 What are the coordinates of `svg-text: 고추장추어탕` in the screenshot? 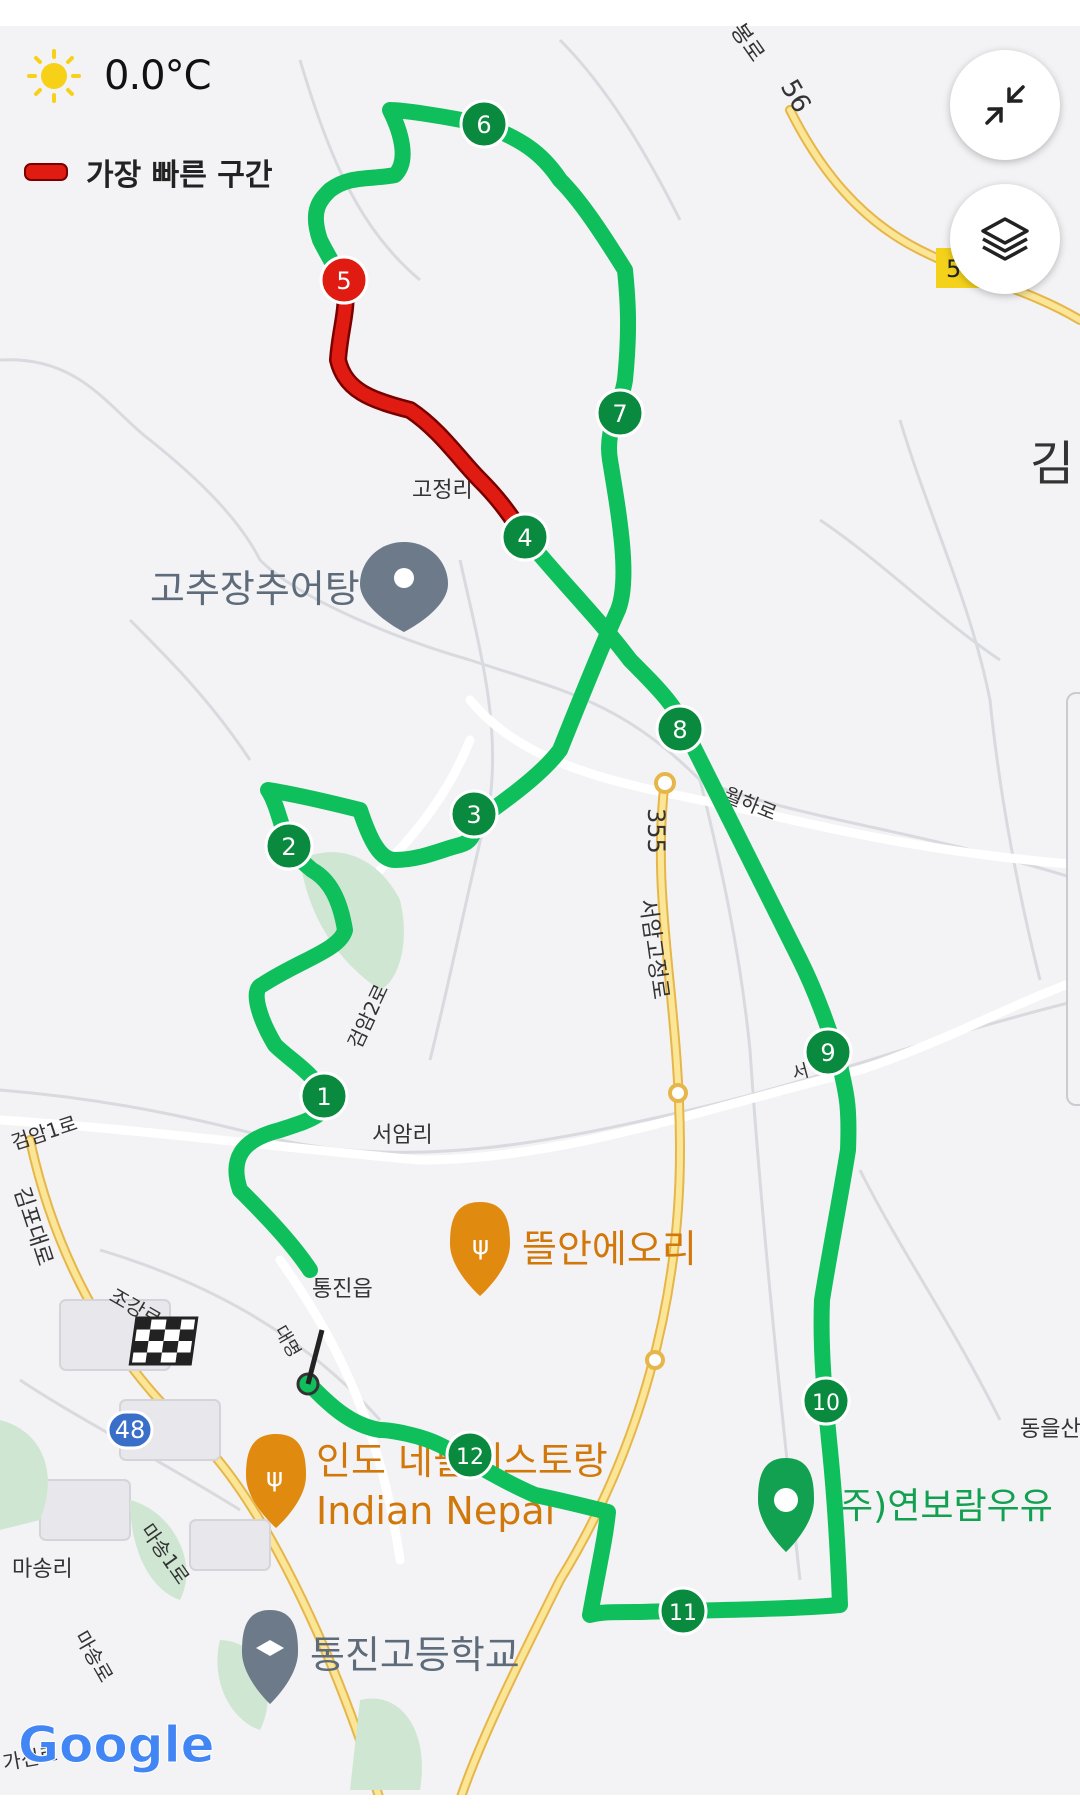 It's located at (255, 589).